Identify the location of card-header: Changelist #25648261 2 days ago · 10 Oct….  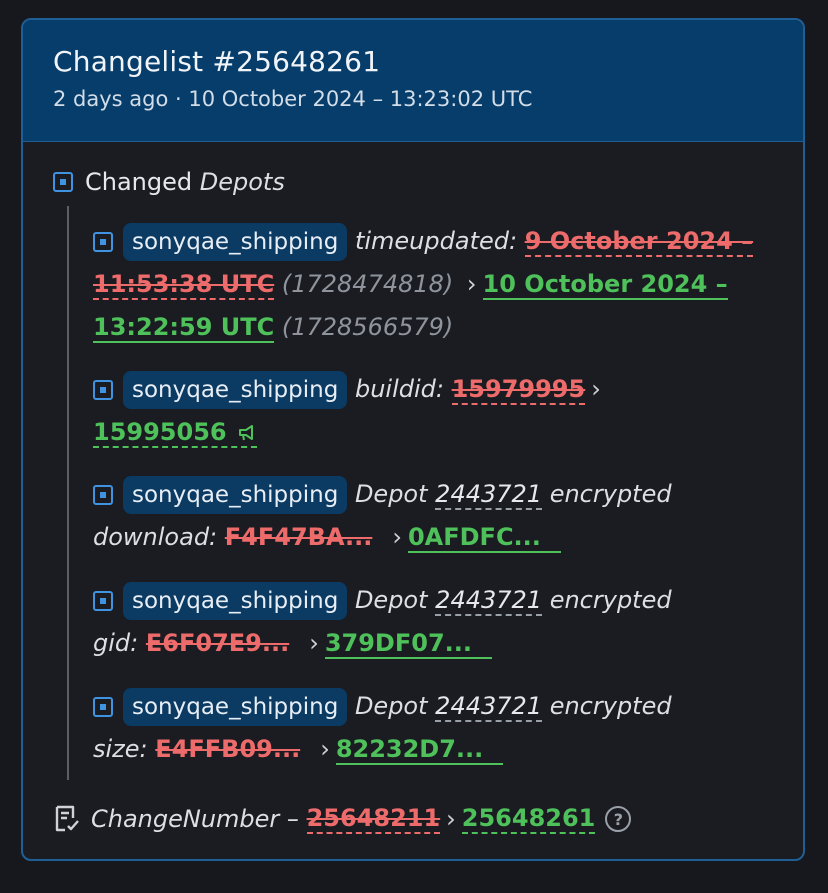
(413, 81).